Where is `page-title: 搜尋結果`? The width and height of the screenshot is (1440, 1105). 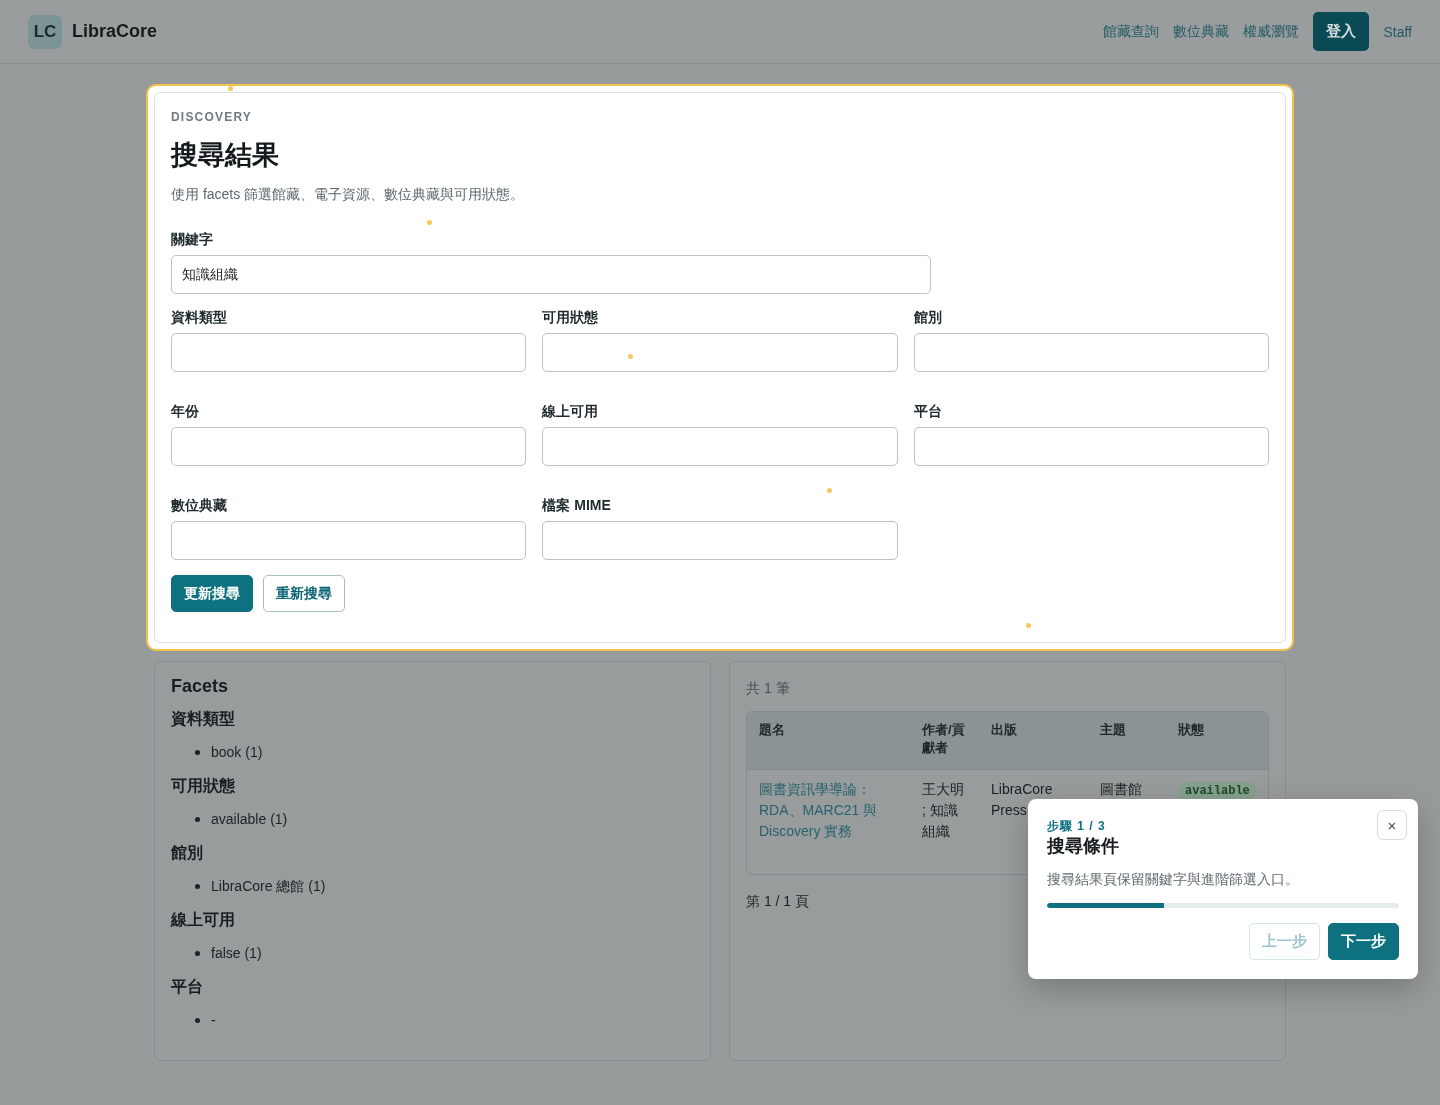
page-title: 搜尋結果 is located at coordinates (225, 155).